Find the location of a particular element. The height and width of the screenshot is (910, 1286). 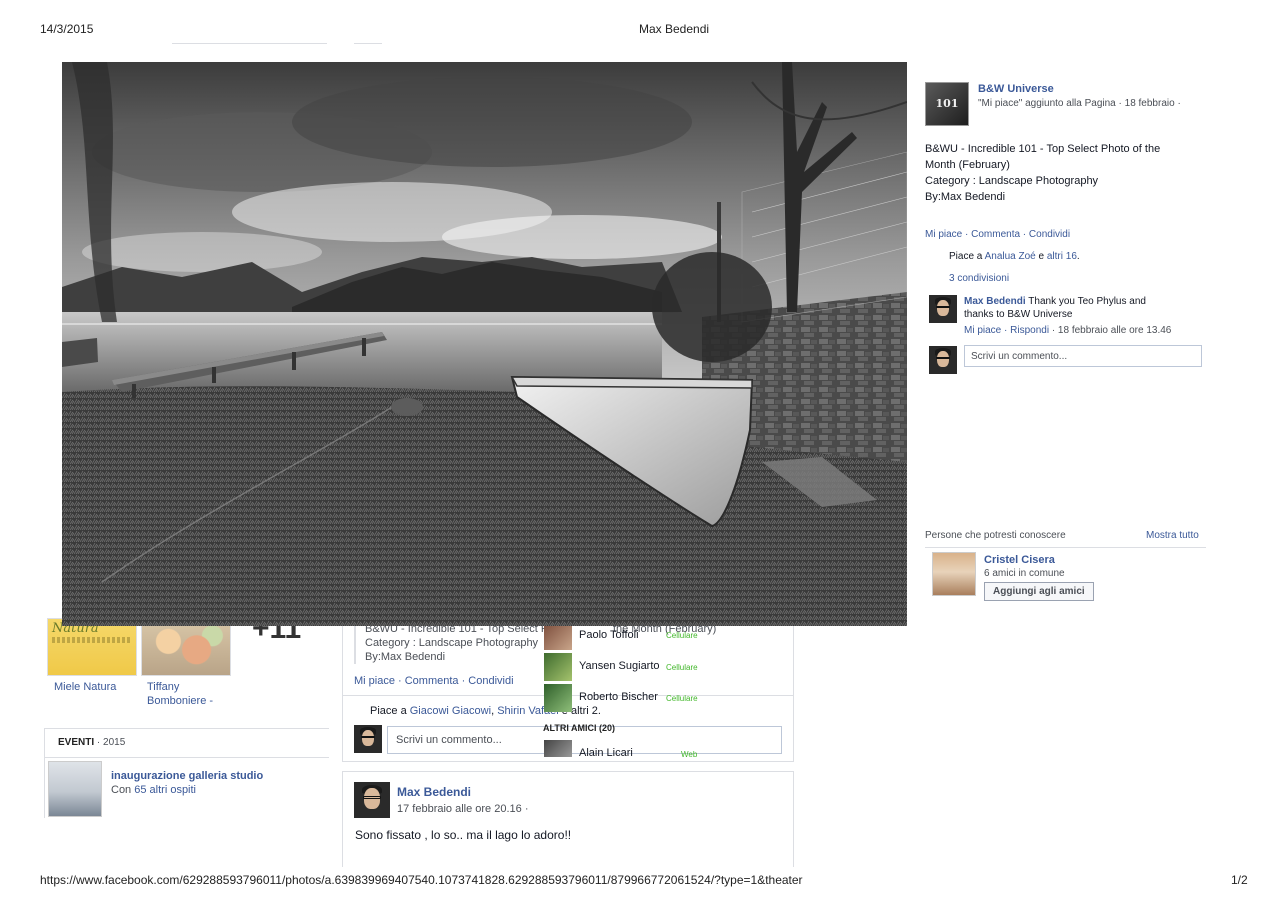

event-guests-link: 65 altri ospiti is located at coordinates (165, 790).